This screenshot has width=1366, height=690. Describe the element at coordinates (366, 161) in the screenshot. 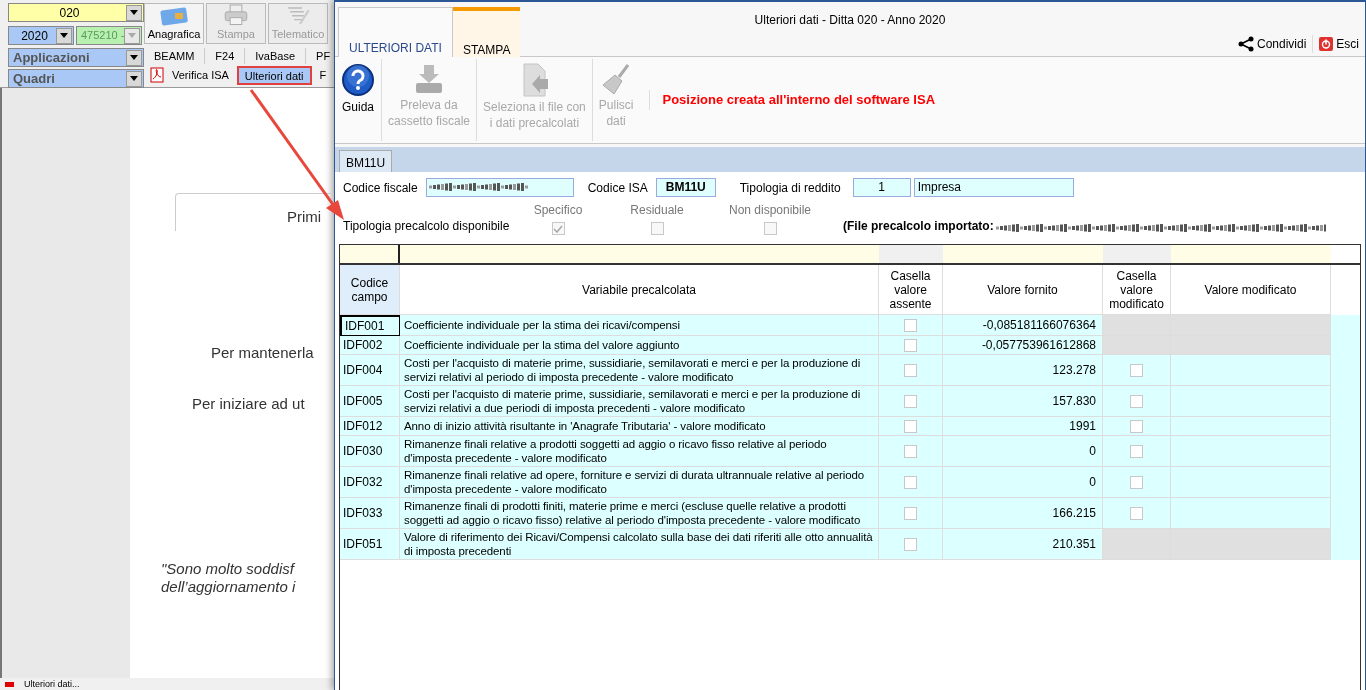

I see `model-tab: BM11U` at that location.